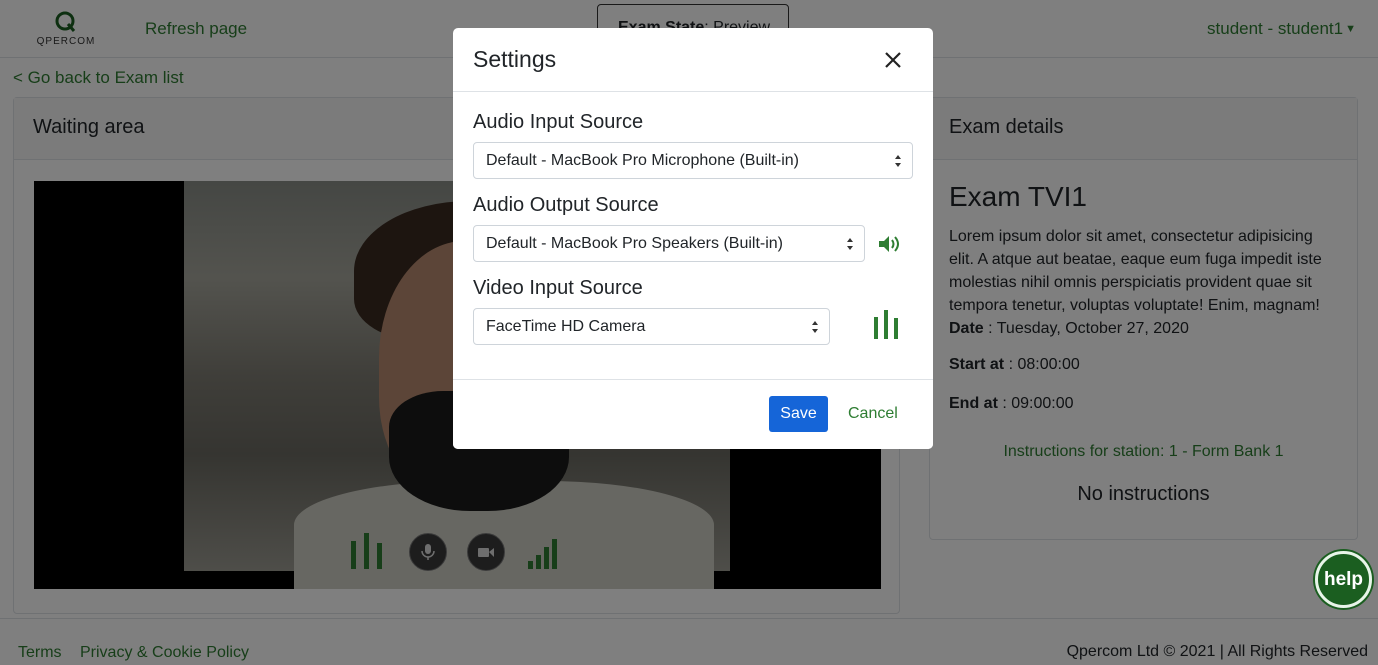 The width and height of the screenshot is (1378, 665). Describe the element at coordinates (558, 122) in the screenshot. I see `audio-input-label: Audio Input Source` at that location.